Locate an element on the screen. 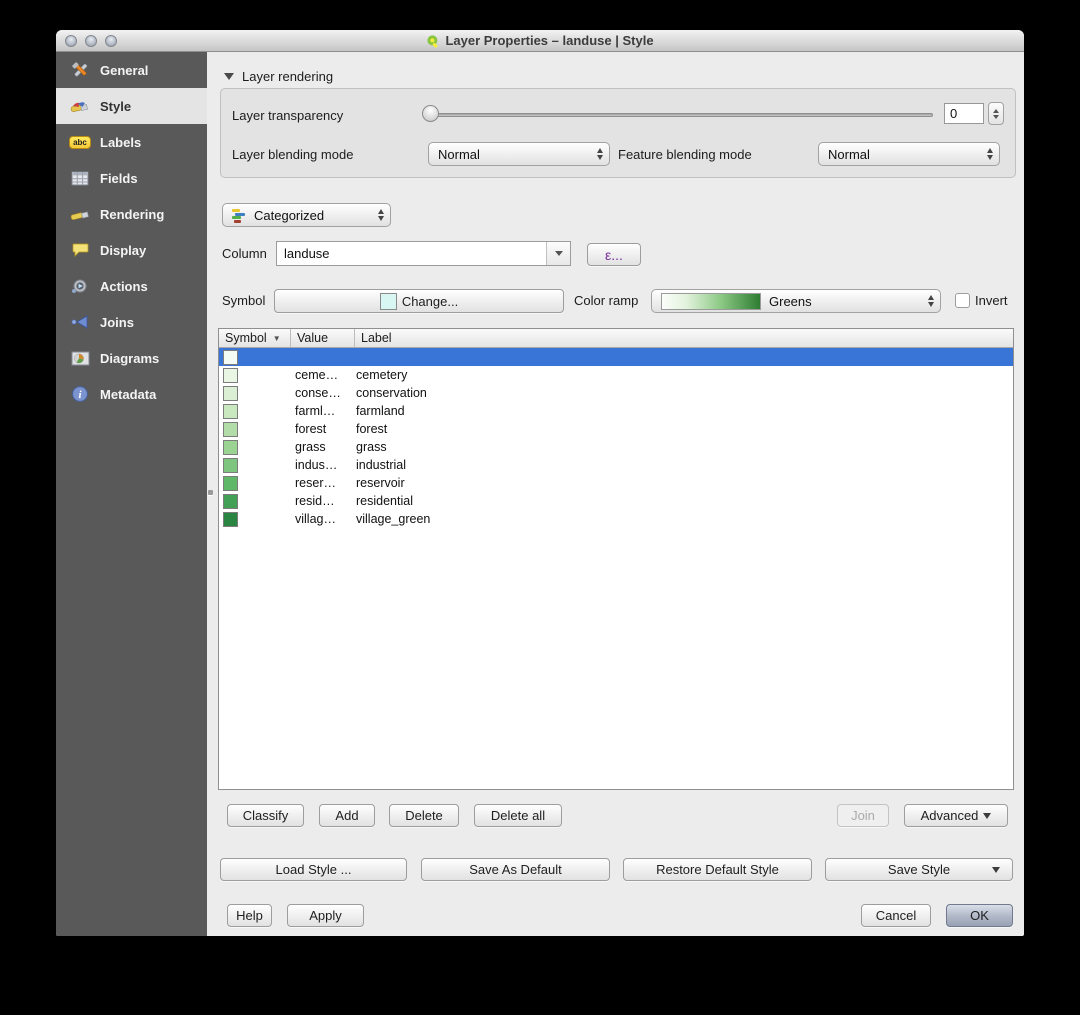 This screenshot has height=1015, width=1080. layer-blending-mode-label: Layer blending mode is located at coordinates (293, 154).